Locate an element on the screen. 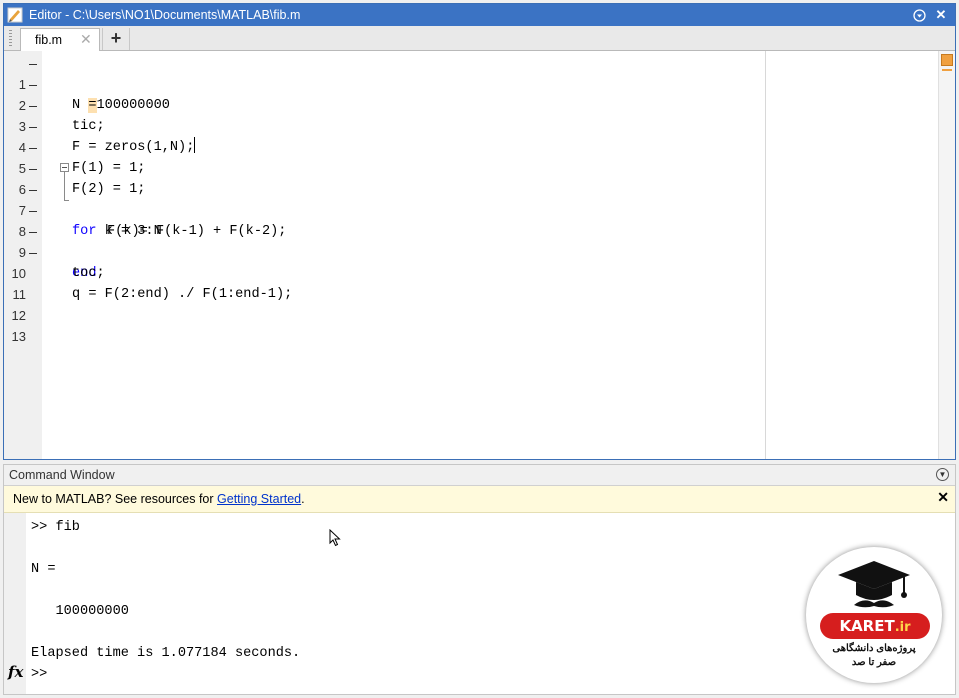  line-number: 8 is located at coordinates (22, 231).